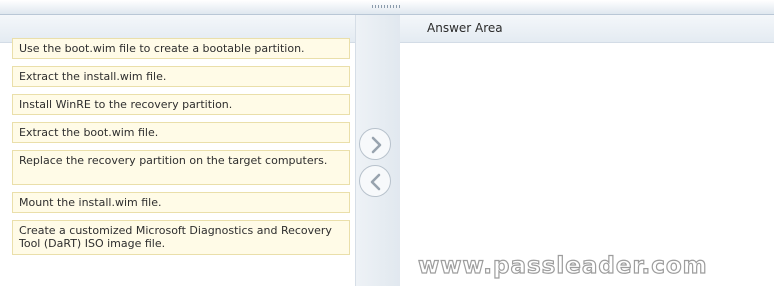 Image resolution: width=774 pixels, height=286 pixels. I want to click on splitter-grip, so click(387, 6).